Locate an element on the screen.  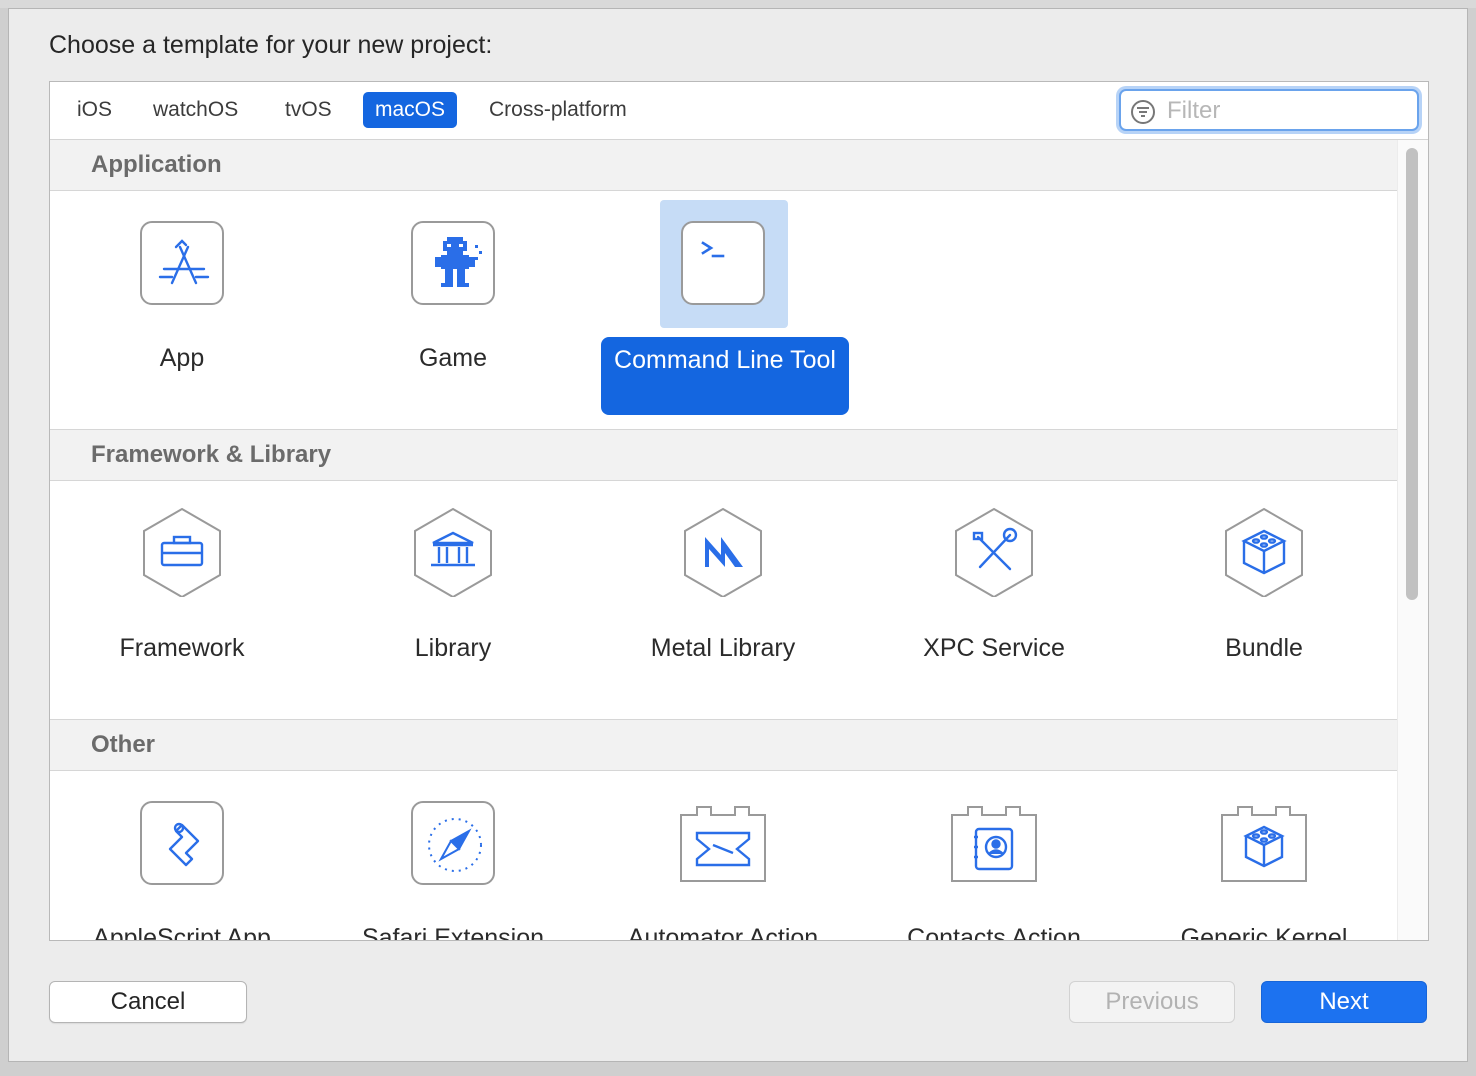
template-label: Game is located at coordinates (453, 358).